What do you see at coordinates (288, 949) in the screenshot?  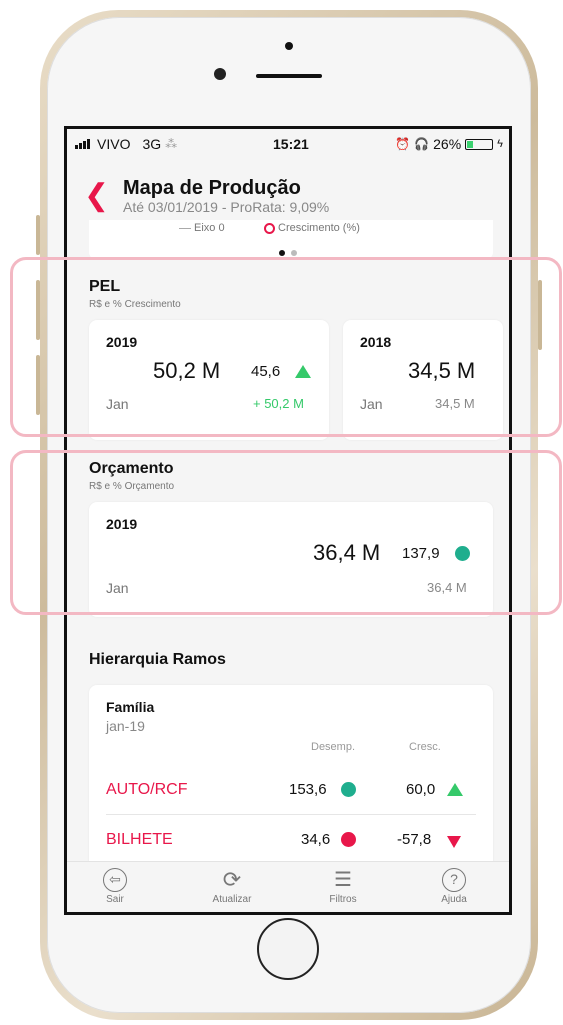 I see `home-button` at bounding box center [288, 949].